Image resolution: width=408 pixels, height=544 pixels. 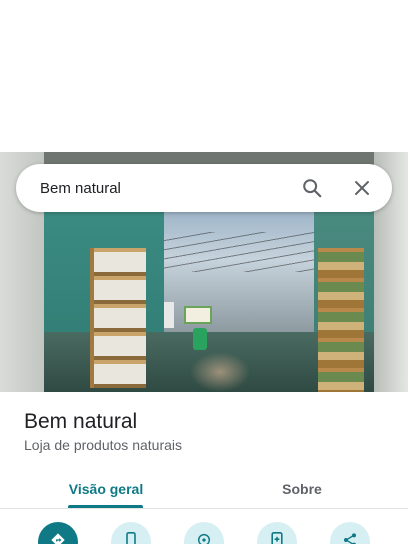 I want to click on directions-button, so click(x=58, y=533).